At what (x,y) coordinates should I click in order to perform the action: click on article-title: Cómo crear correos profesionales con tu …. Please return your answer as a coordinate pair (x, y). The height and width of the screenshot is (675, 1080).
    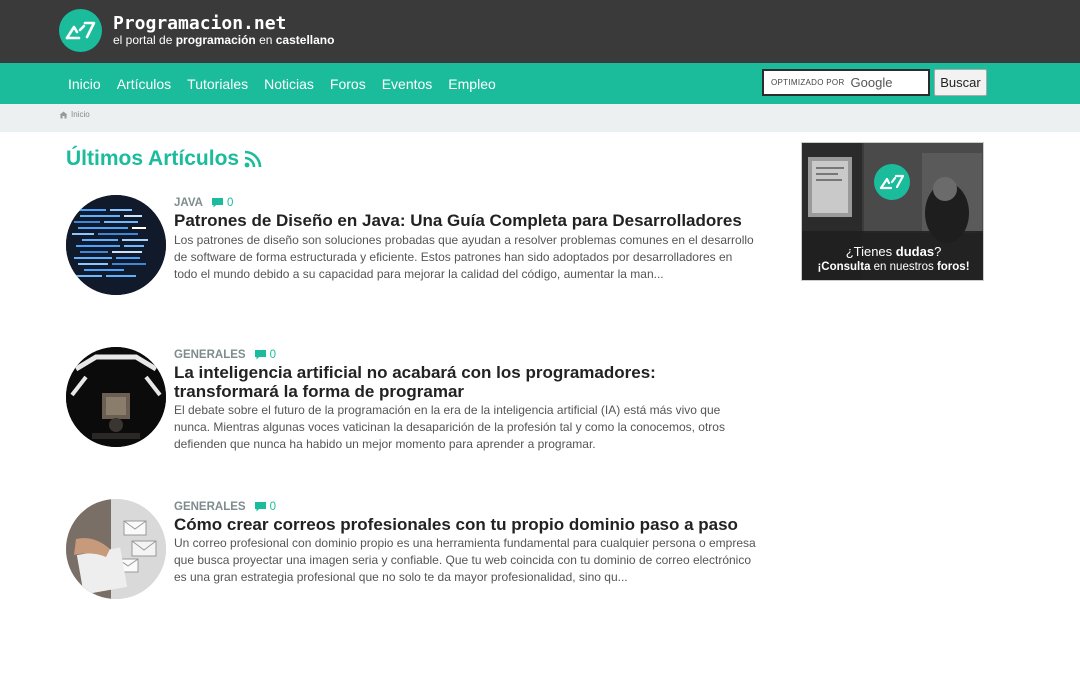
    Looking at the image, I should click on (469, 524).